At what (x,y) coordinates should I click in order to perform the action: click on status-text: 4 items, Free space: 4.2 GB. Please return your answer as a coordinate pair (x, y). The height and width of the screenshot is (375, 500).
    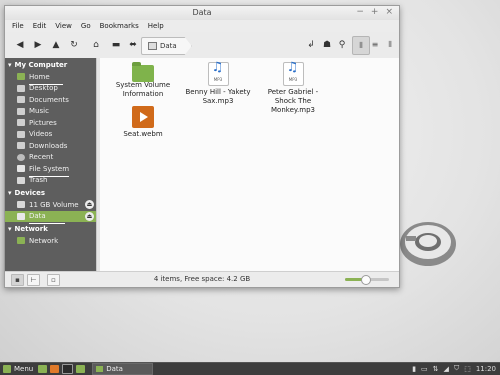
    Looking at the image, I should click on (202, 279).